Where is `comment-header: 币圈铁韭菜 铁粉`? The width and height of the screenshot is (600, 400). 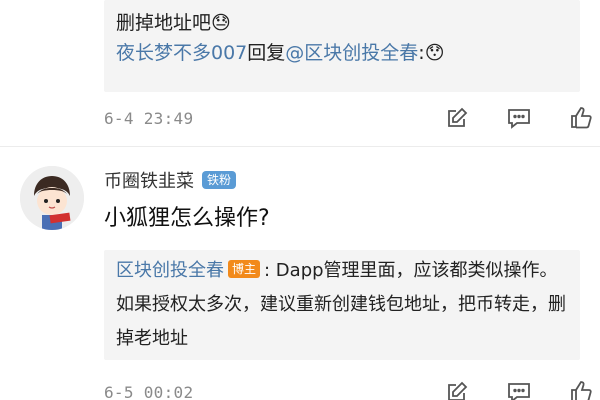
comment-header: 币圈铁韭菜 铁粉 is located at coordinates (170, 180).